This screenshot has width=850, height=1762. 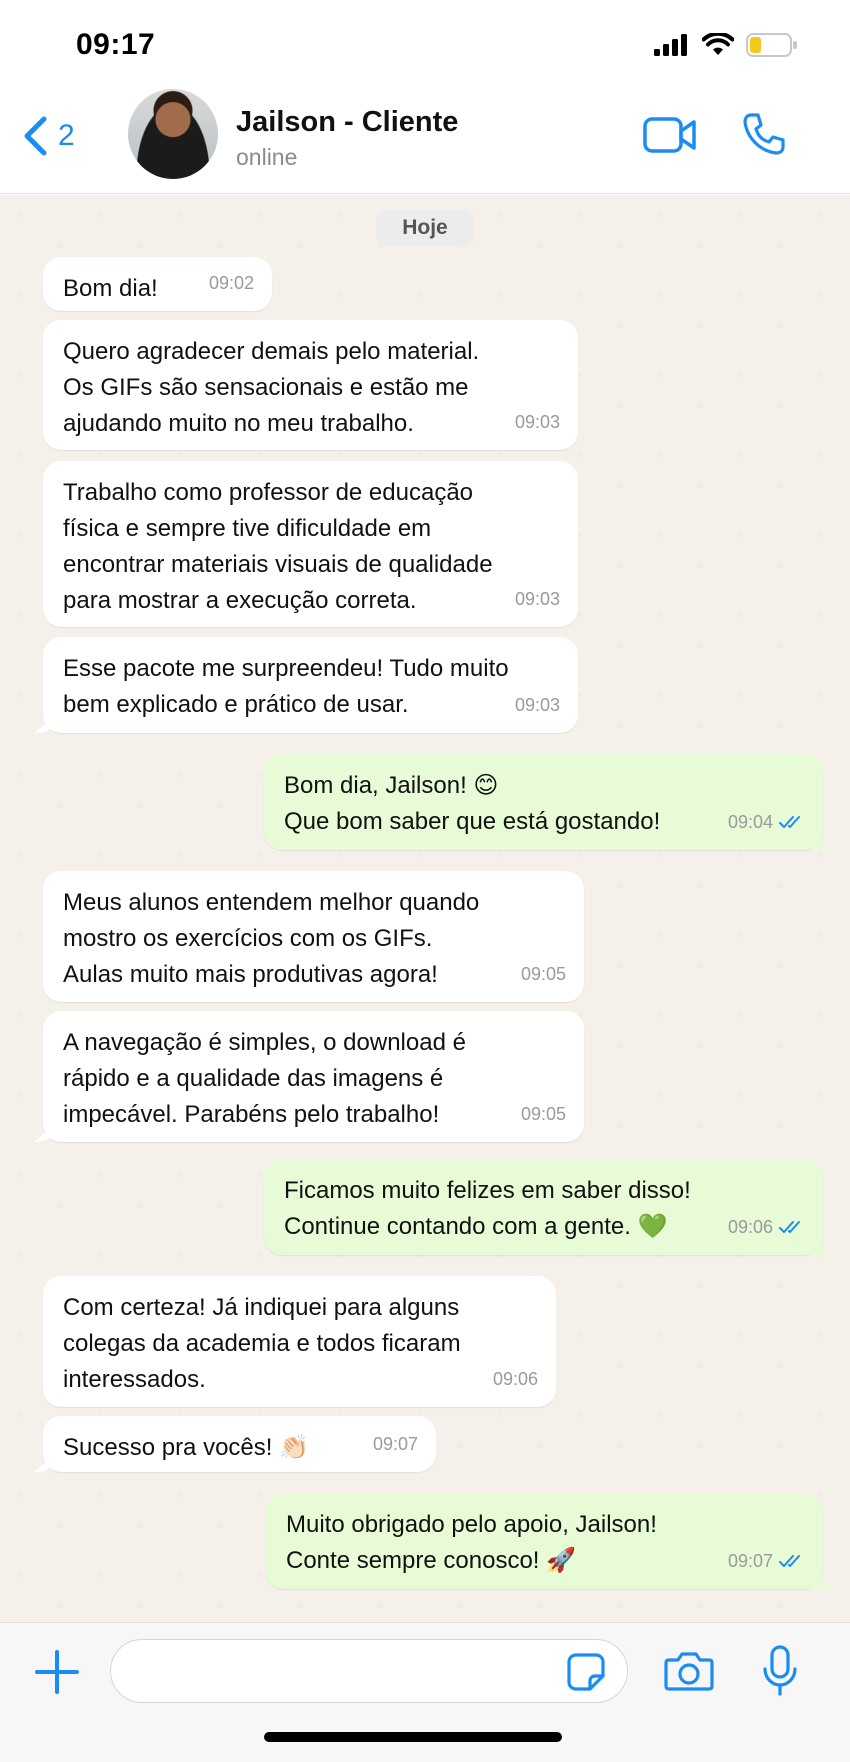 I want to click on message-bubble-incoming: Sucesso pra vocês! 👏🏻 09:07, so click(x=239, y=1444).